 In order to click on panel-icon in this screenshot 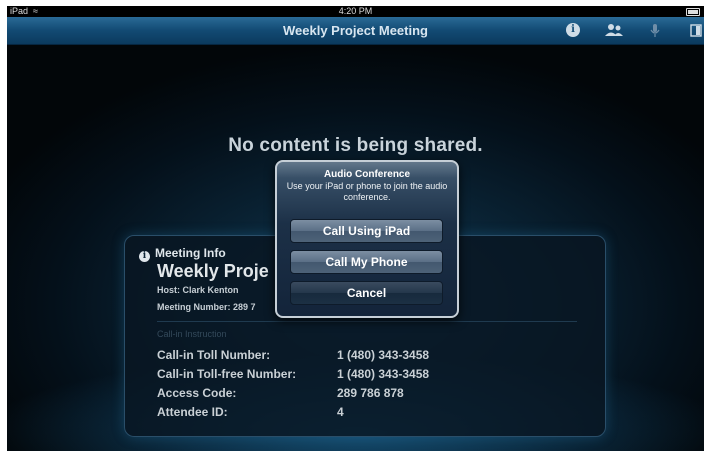, I will do `click(696, 30)`.